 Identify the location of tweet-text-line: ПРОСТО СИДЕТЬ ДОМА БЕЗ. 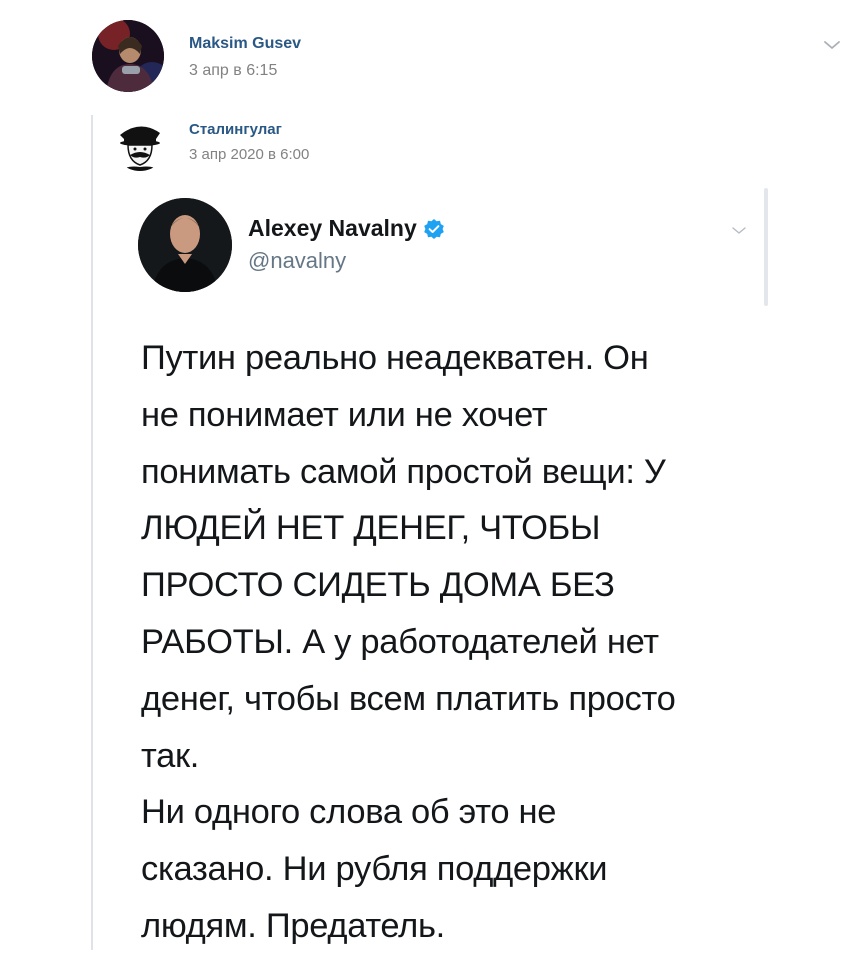
(378, 585).